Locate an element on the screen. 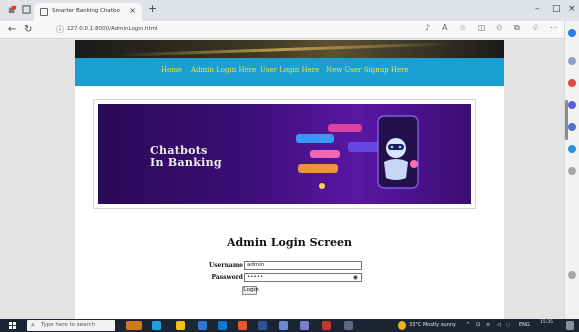 The image size is (579, 332). extensions-icon: ♧ is located at coordinates (535, 27).